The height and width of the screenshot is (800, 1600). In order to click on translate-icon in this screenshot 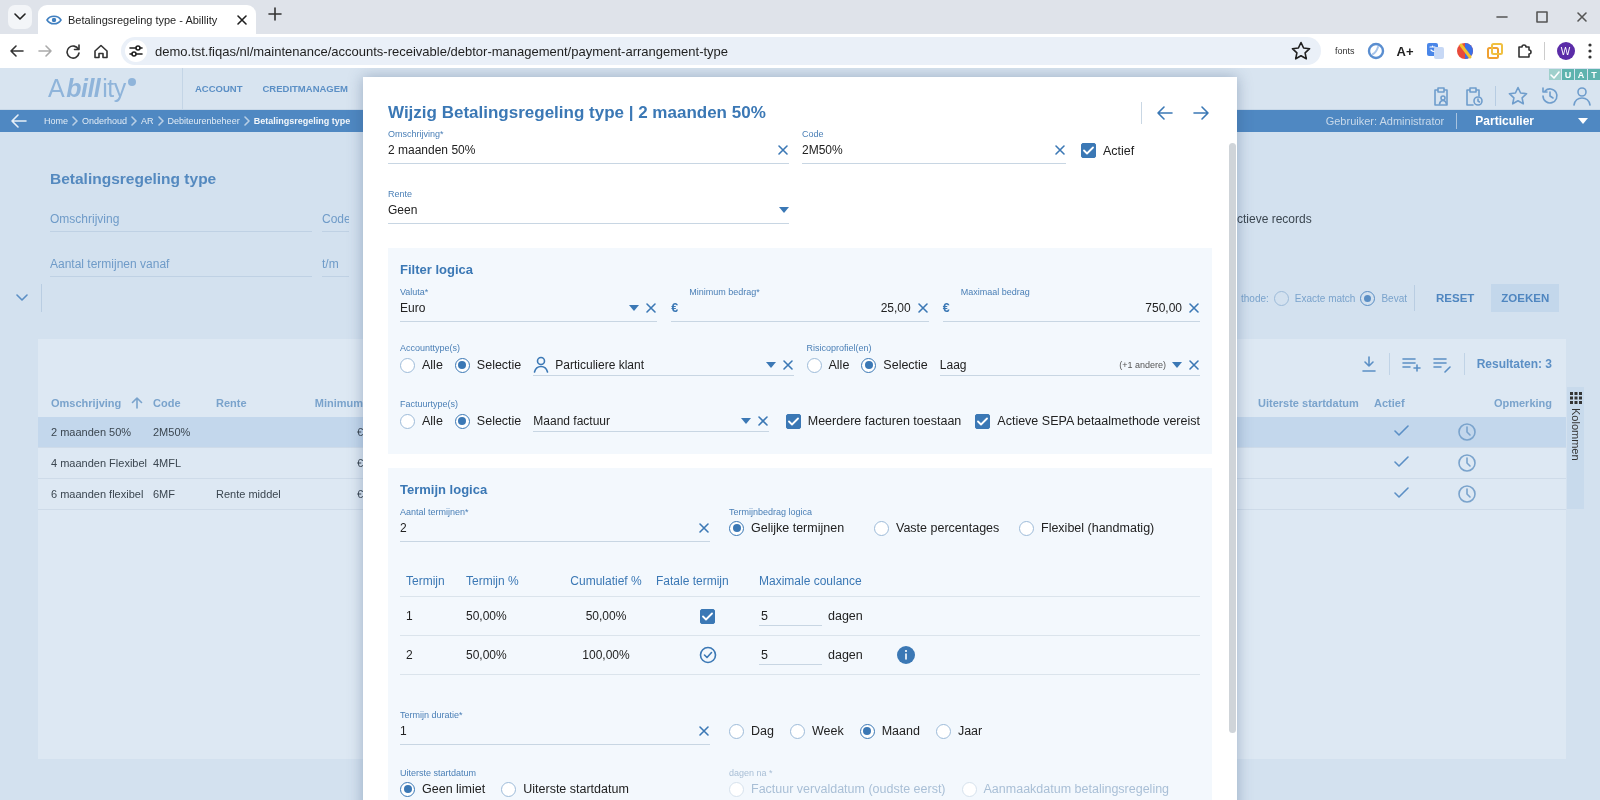, I will do `click(1434, 51)`.